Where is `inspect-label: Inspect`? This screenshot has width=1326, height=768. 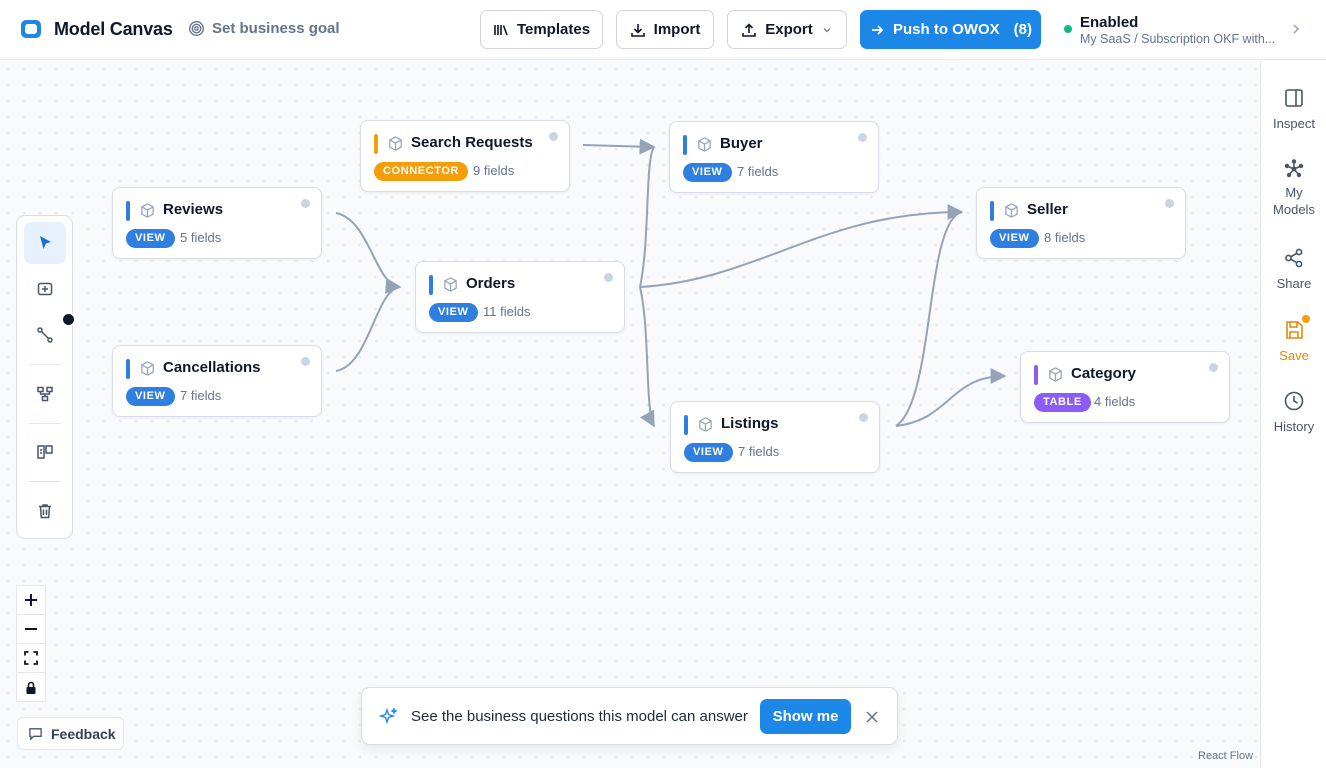
inspect-label: Inspect is located at coordinates (1294, 123).